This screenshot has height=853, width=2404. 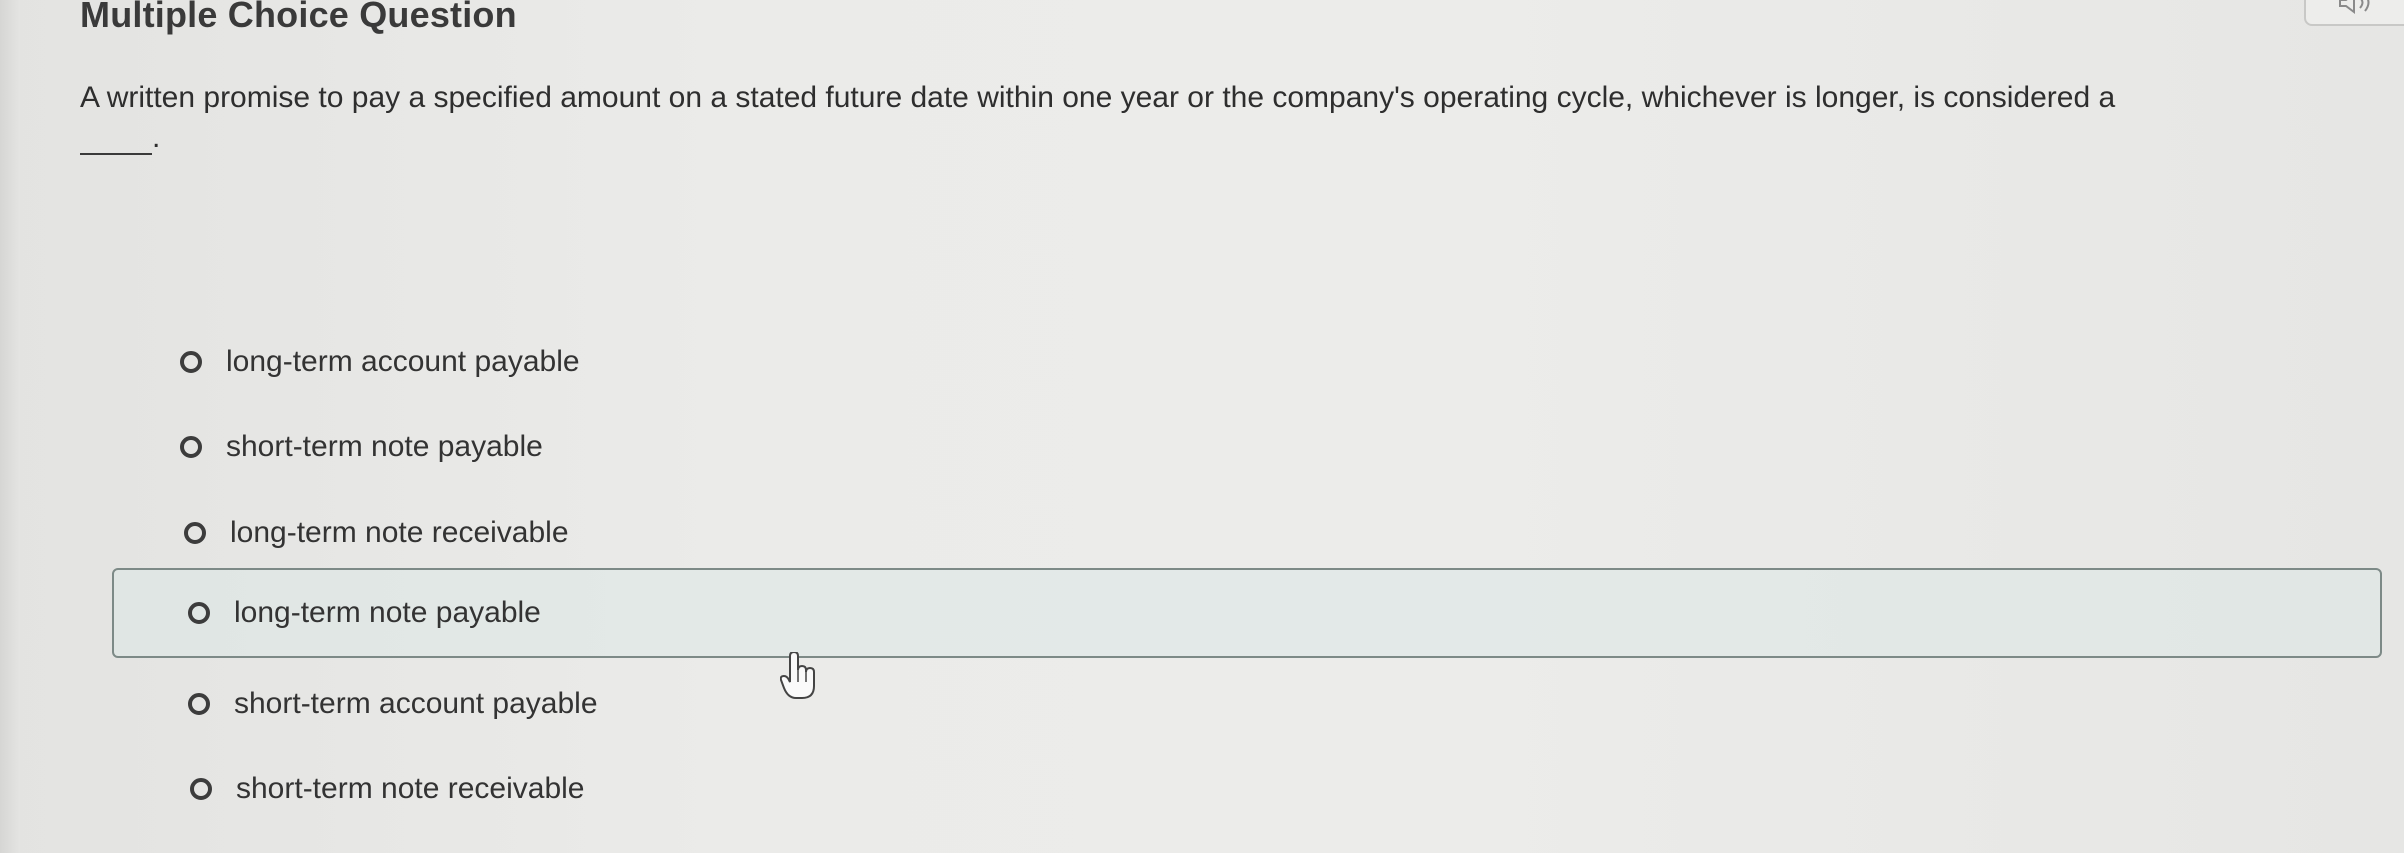 What do you see at coordinates (416, 703) in the screenshot?
I see `option-label: short-term account payable` at bounding box center [416, 703].